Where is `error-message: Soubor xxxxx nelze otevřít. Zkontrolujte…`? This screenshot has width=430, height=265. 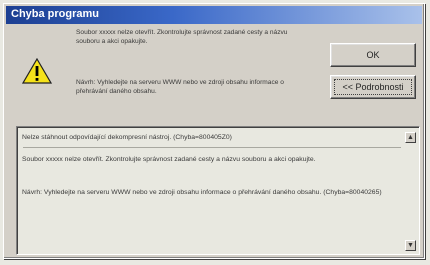
error-message: Soubor xxxxx nelze otevřít. Zkontrolujte… is located at coordinates (182, 37).